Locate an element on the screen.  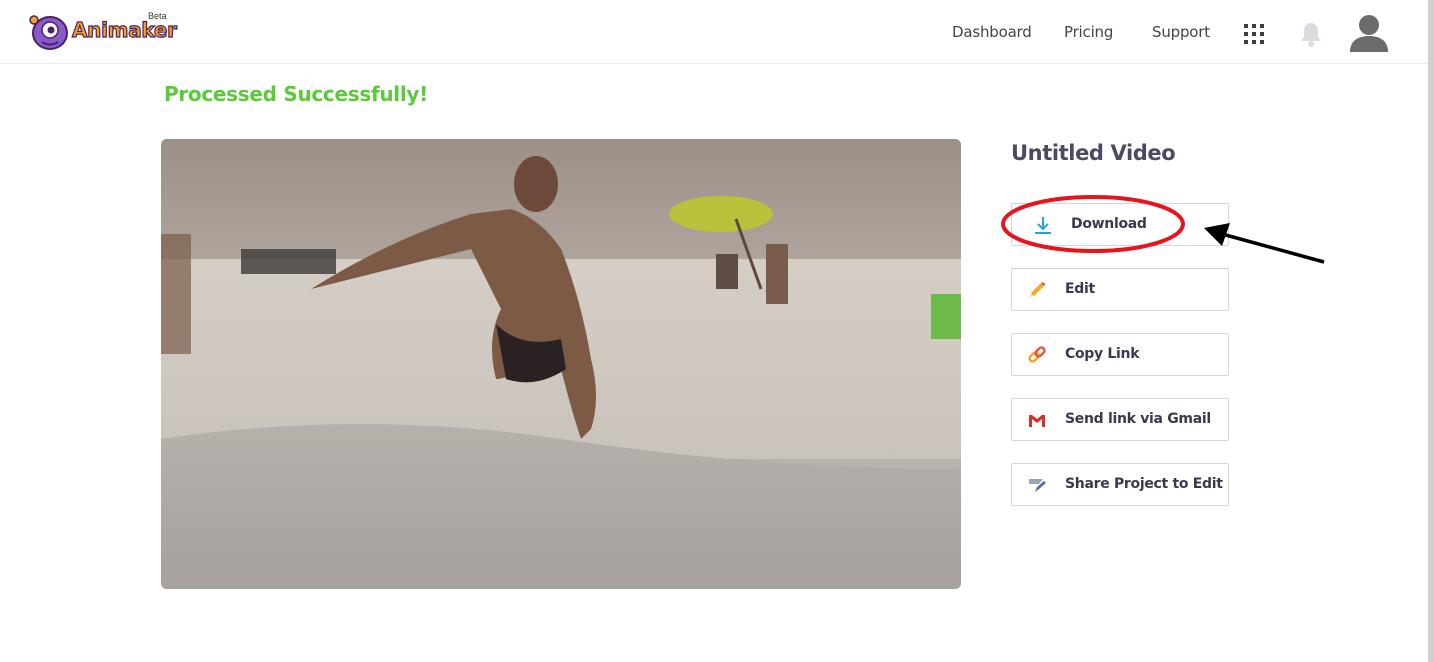
nav-pricing: Pricing is located at coordinates (1088, 32).